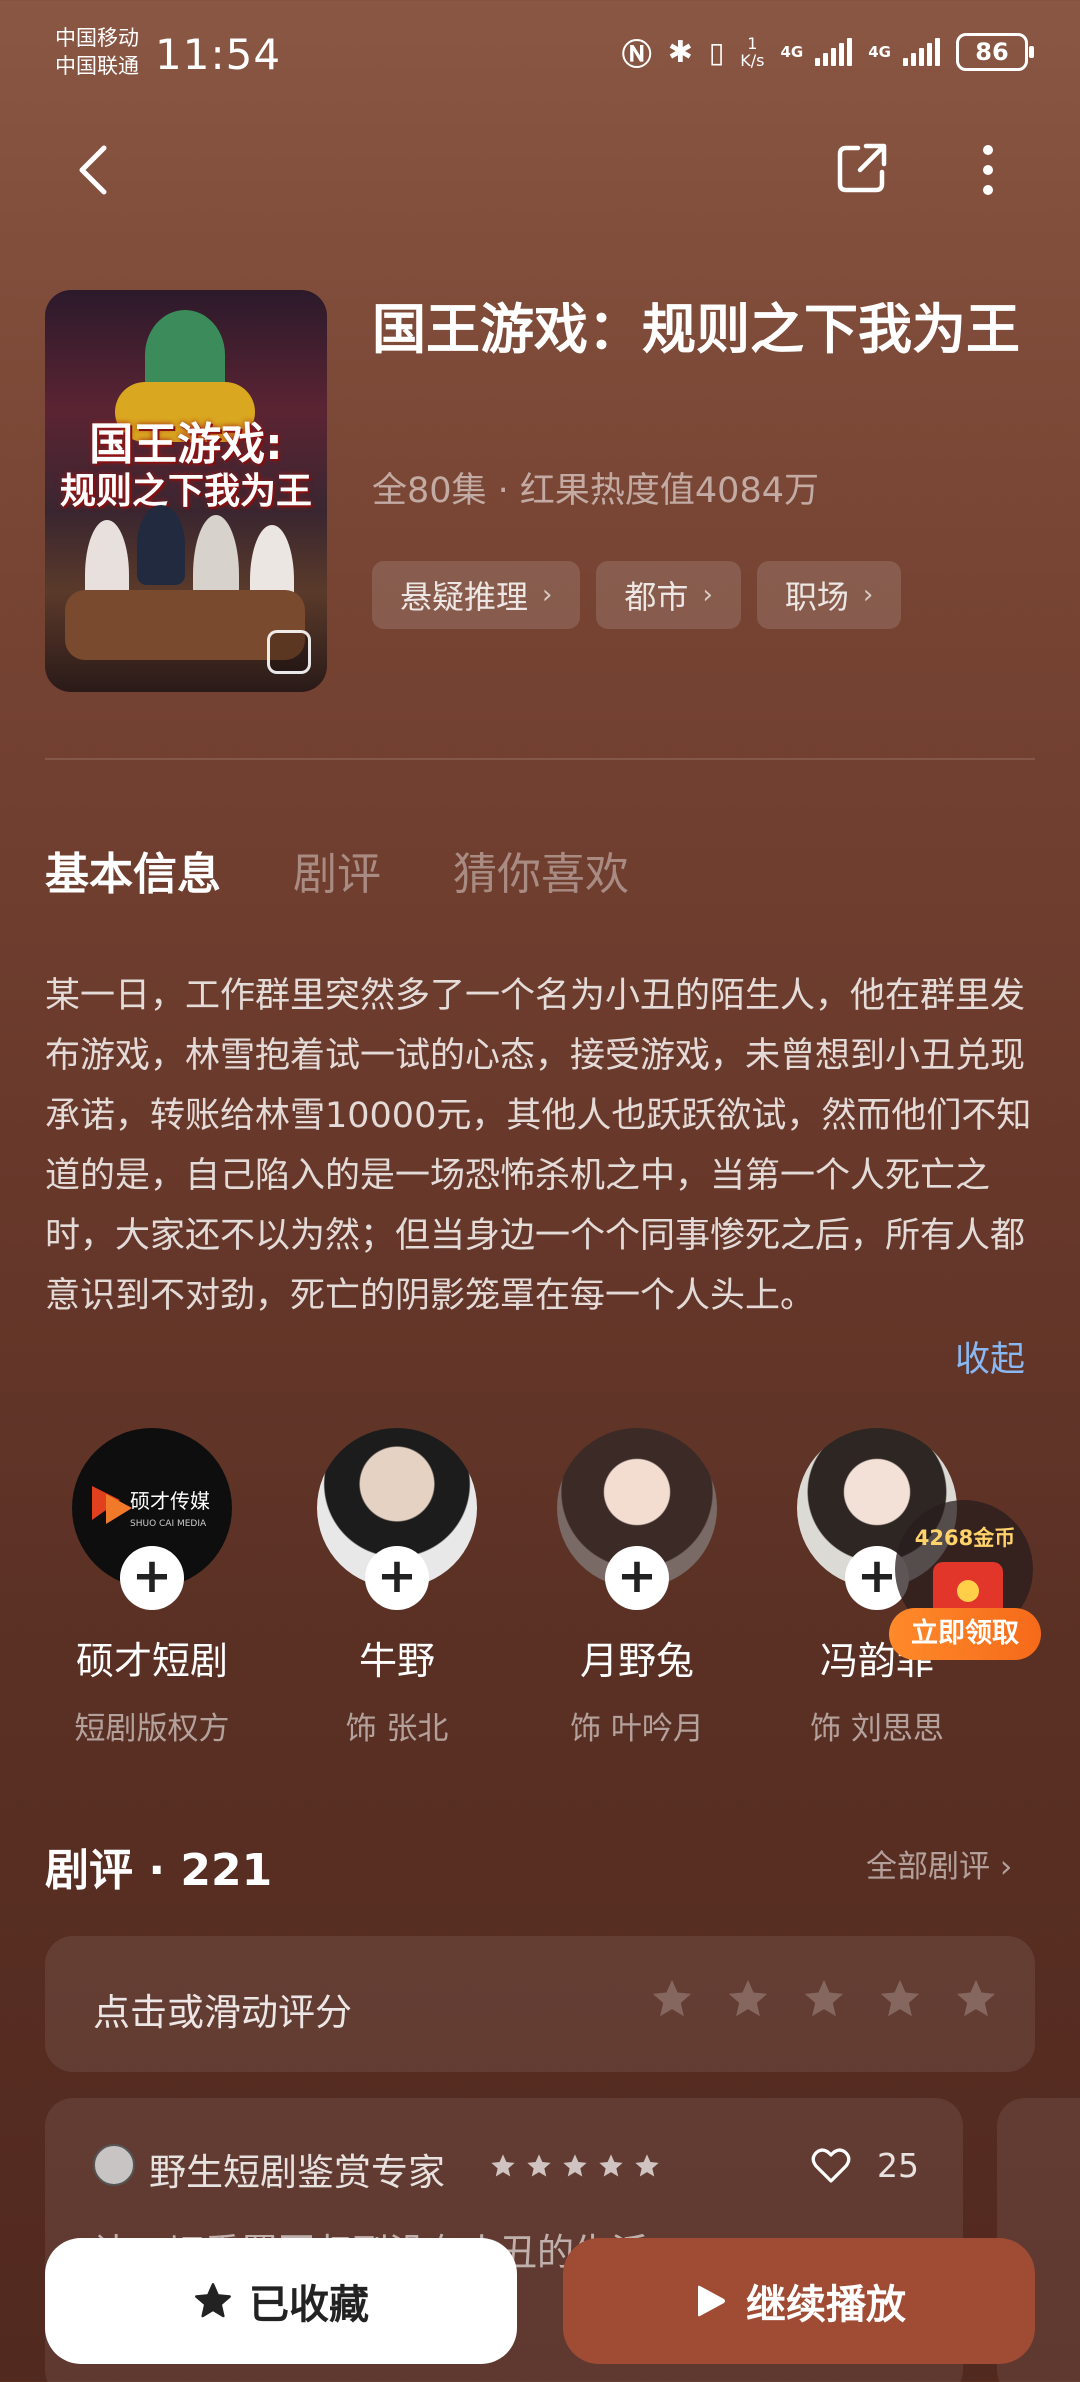 Image resolution: width=1080 pixels, height=2382 pixels. I want to click on avatar: 硕才传媒 SHUO CAI MEDIA +, so click(152, 1519).